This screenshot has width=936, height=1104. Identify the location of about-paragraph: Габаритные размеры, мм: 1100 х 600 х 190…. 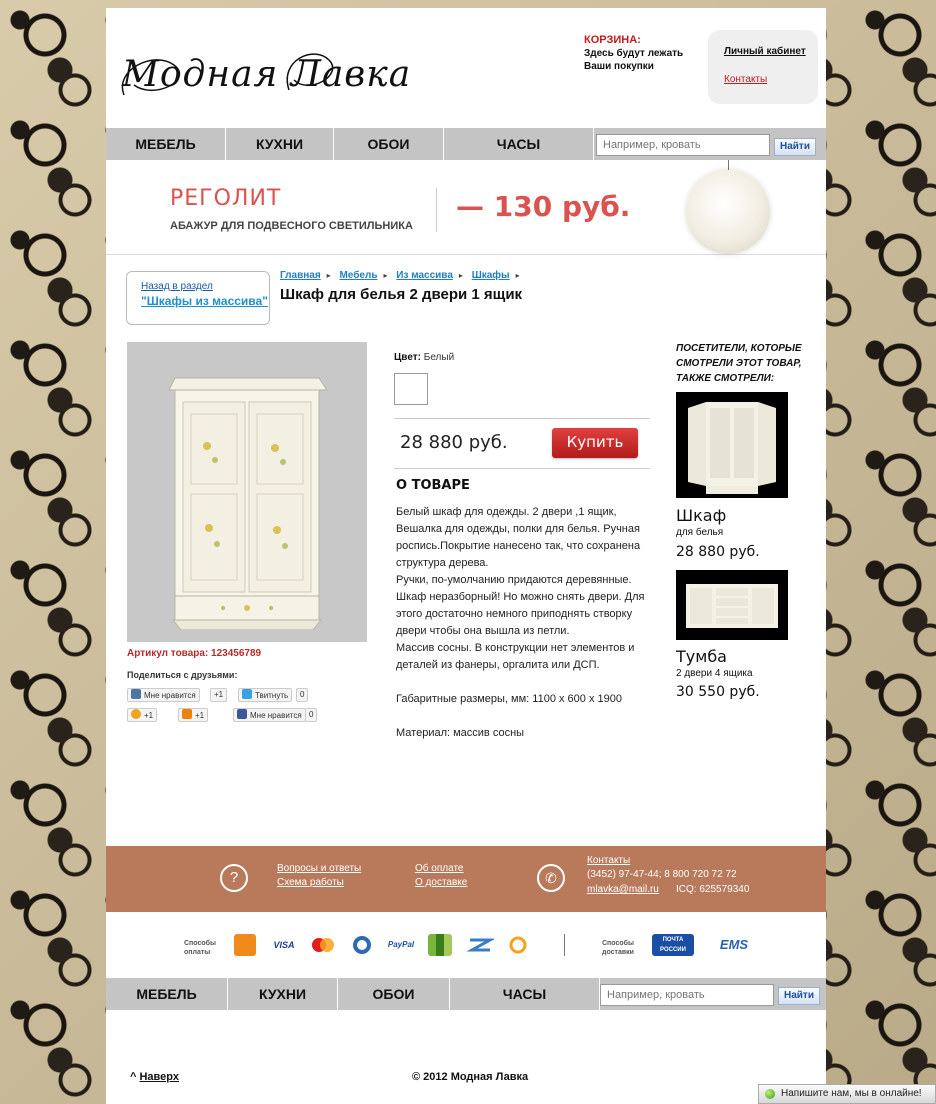
(509, 699).